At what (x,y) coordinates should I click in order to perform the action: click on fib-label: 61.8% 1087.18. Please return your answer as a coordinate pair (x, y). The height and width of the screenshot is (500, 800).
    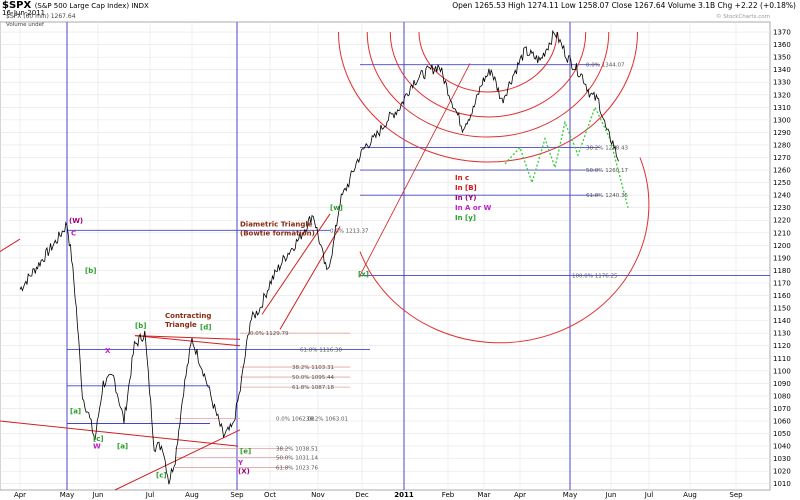
    Looking at the image, I should click on (313, 388).